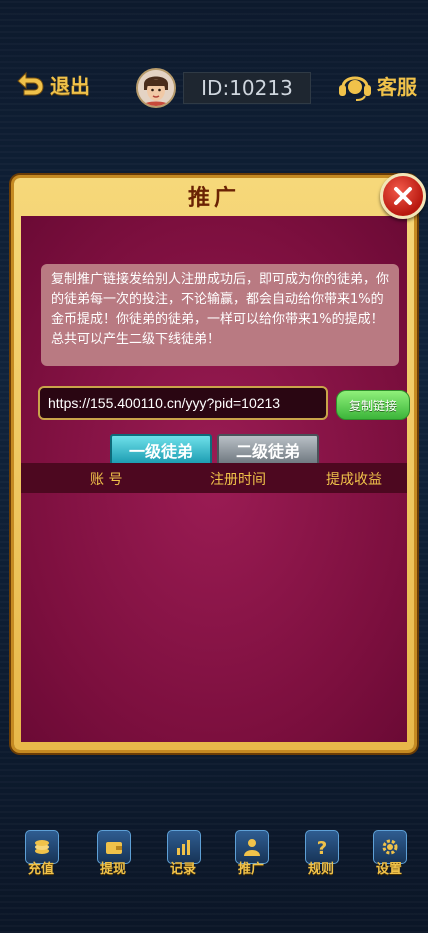  Describe the element at coordinates (214, 850) in the screenshot. I see `bottom-nav: 充值 提现 记录 推广 ? 规则 设置` at that location.